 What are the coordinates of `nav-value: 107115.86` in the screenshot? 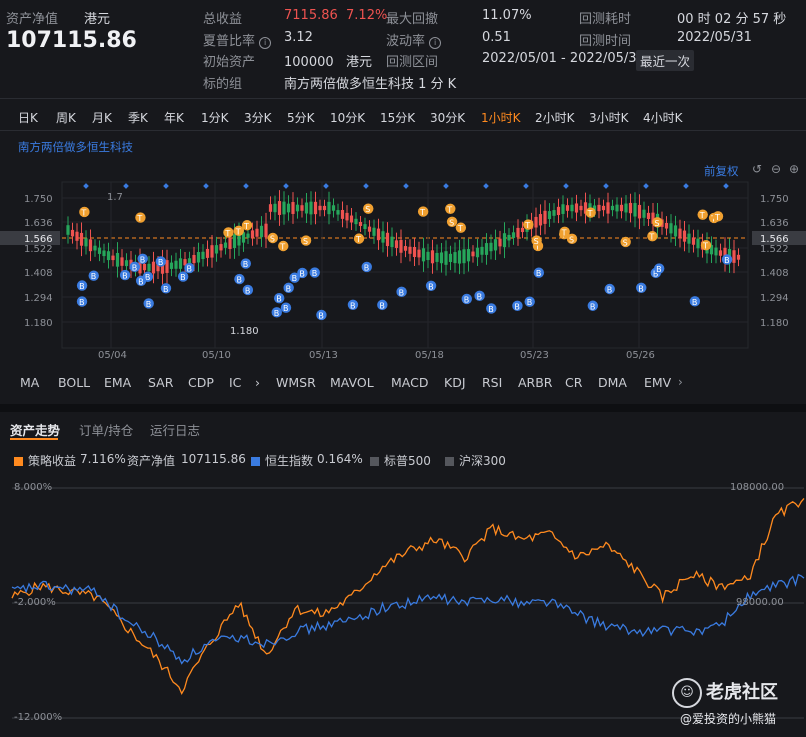 It's located at (71, 40).